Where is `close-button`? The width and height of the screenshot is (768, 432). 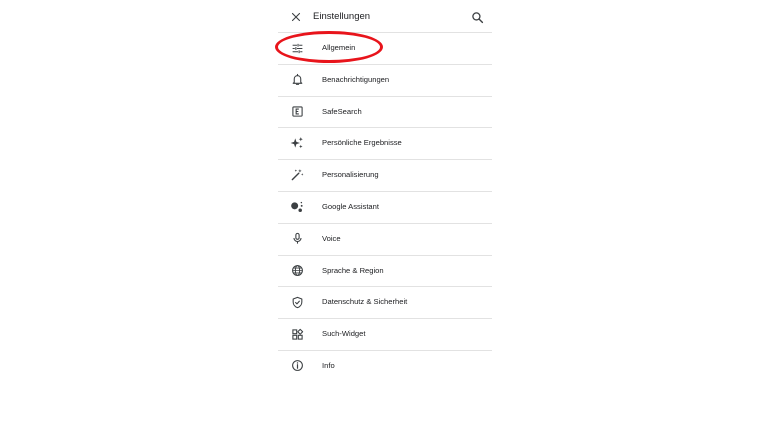
close-button is located at coordinates (296, 17).